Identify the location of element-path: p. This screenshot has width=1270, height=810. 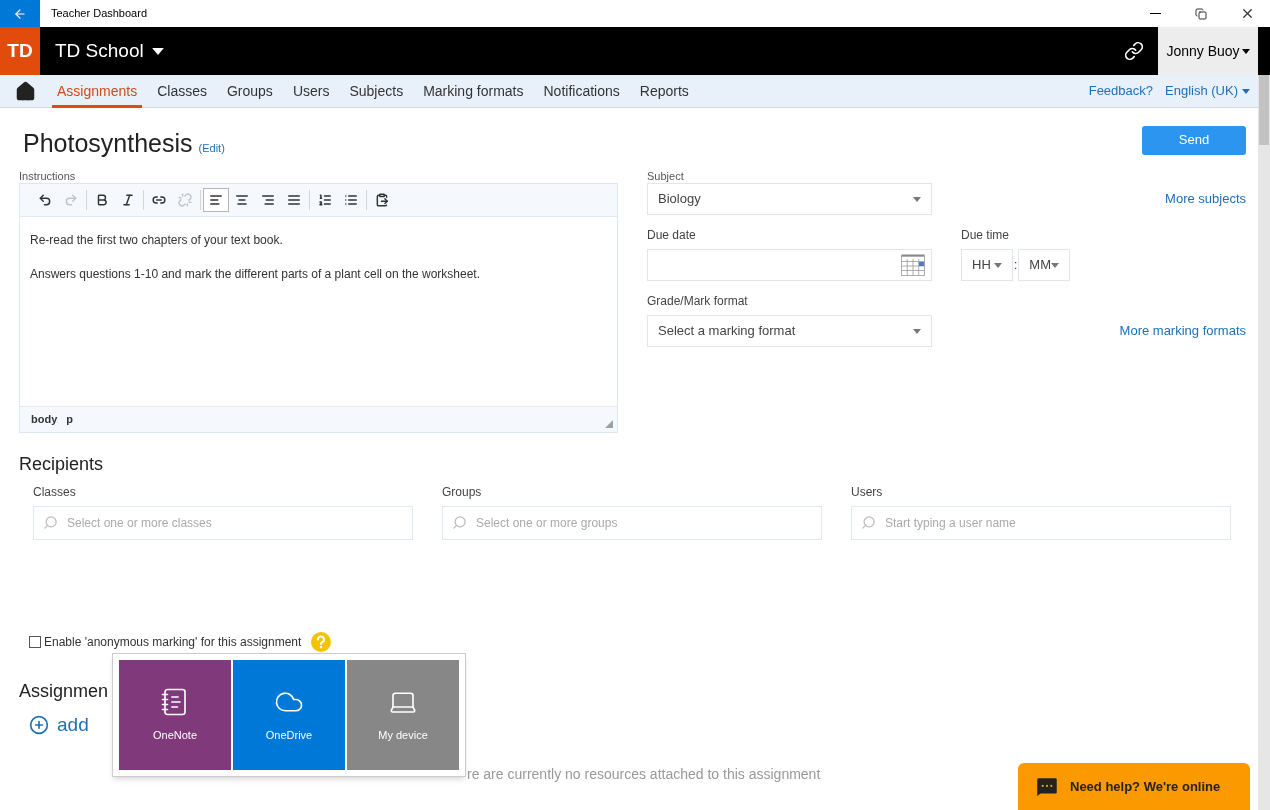
(69, 419).